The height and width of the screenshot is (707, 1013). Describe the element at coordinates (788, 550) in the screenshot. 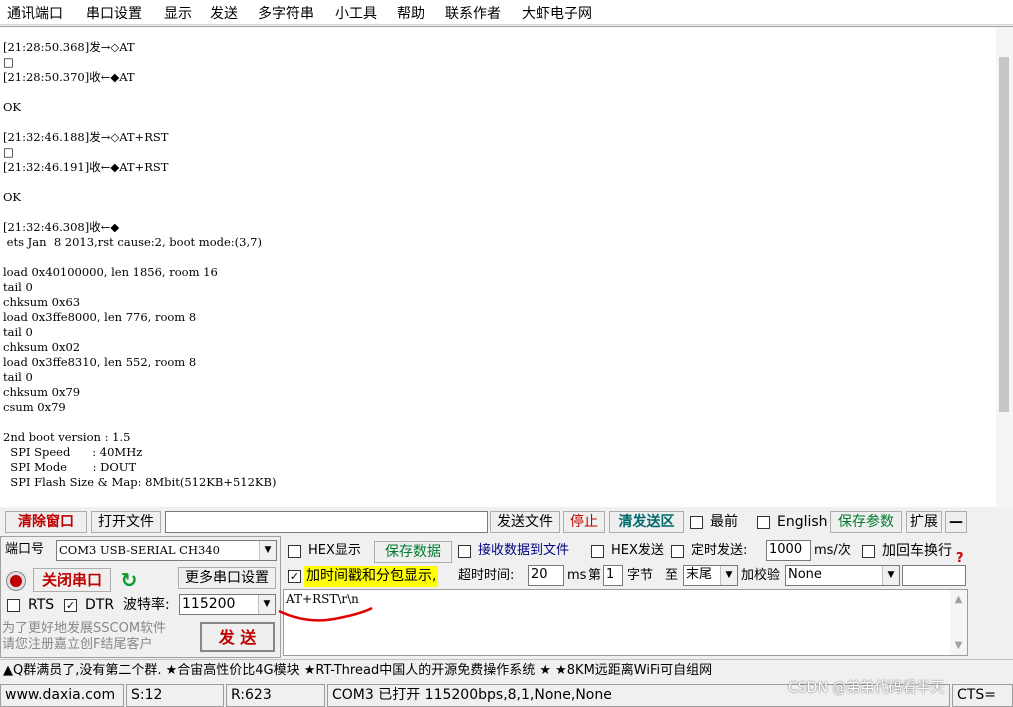

I see `interval-input: 1000` at that location.